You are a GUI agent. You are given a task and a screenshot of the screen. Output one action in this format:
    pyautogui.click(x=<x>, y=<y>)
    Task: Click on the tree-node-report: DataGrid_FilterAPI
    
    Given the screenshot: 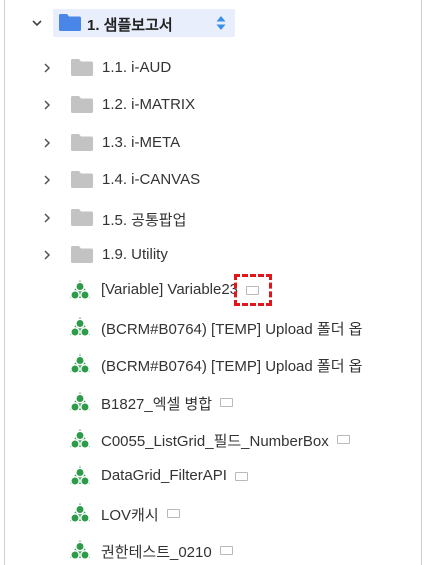 What is the action you would take?
    pyautogui.click(x=213, y=476)
    